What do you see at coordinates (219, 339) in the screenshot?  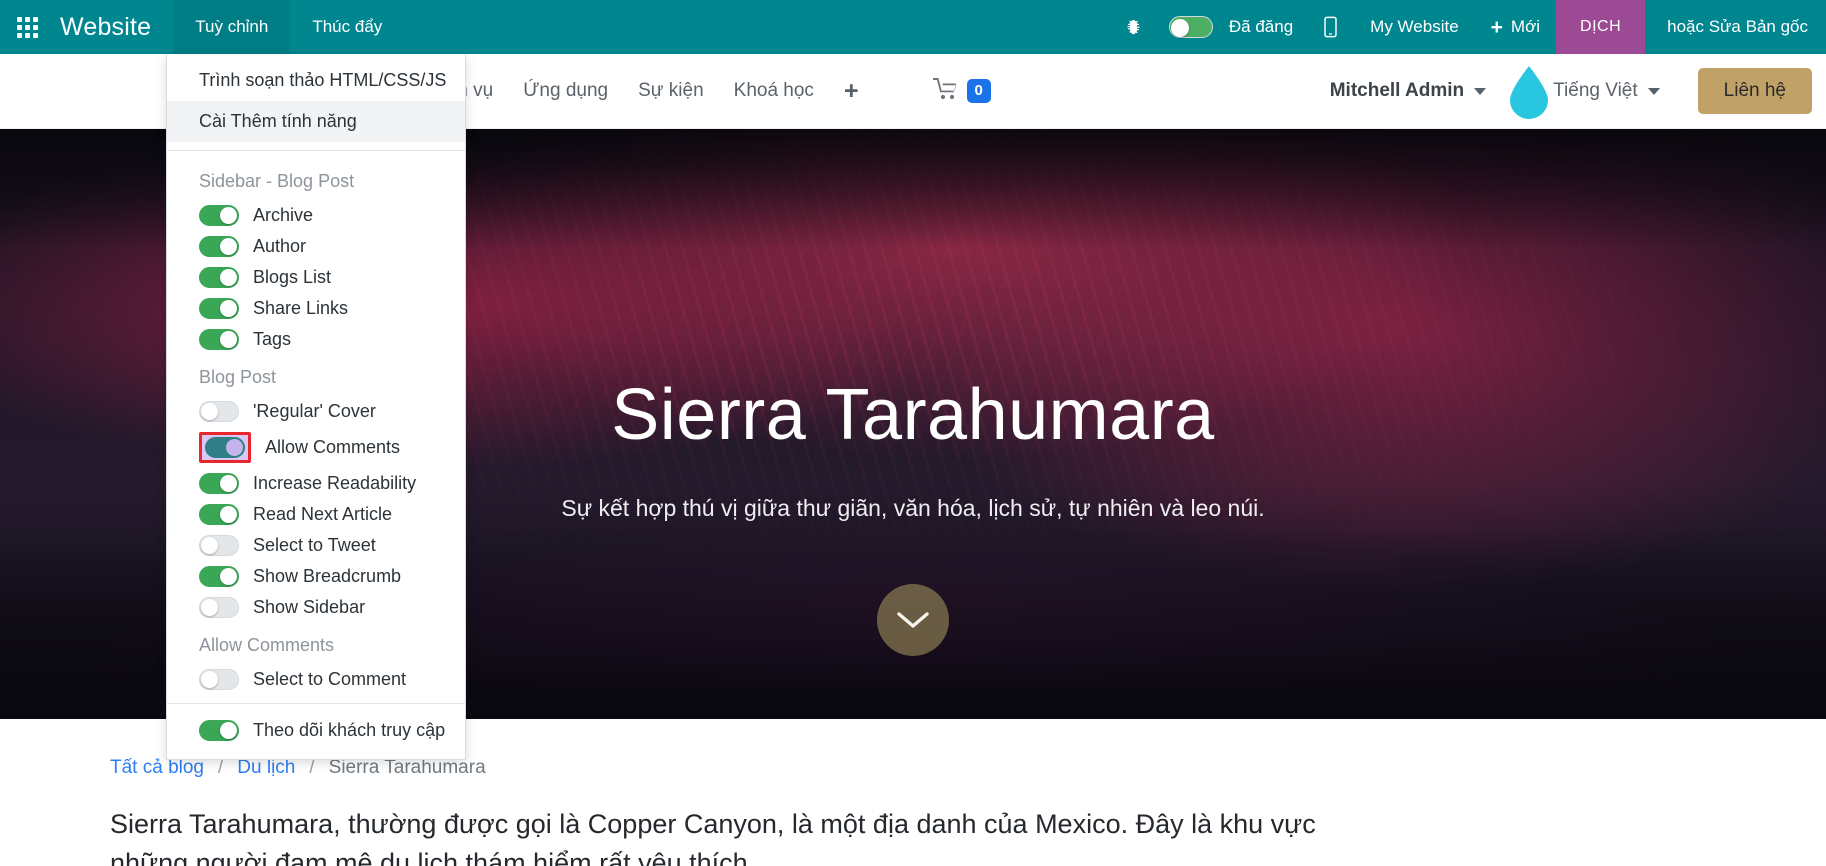 I see `toggle-switch-tags` at bounding box center [219, 339].